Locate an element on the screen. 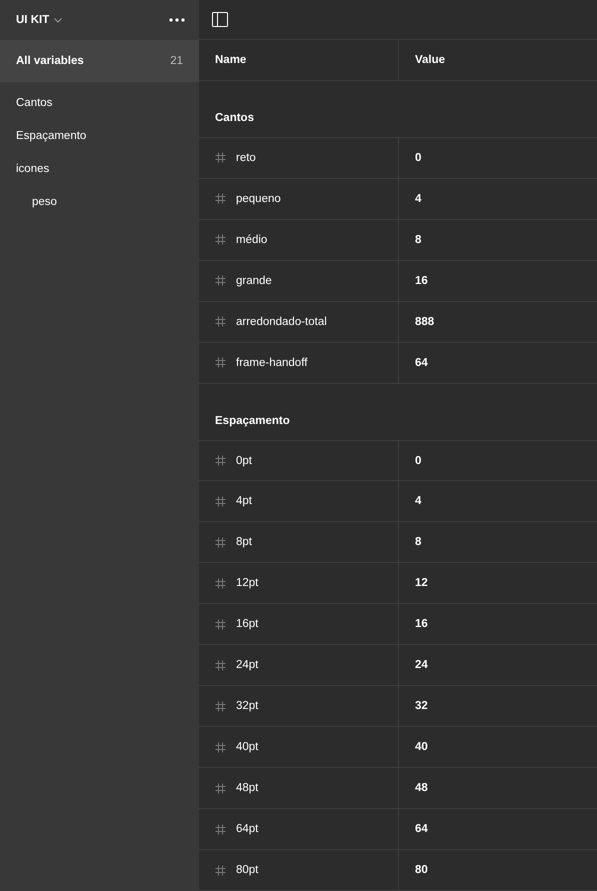 The height and width of the screenshot is (891, 597). variable-name: 64pt is located at coordinates (247, 829).